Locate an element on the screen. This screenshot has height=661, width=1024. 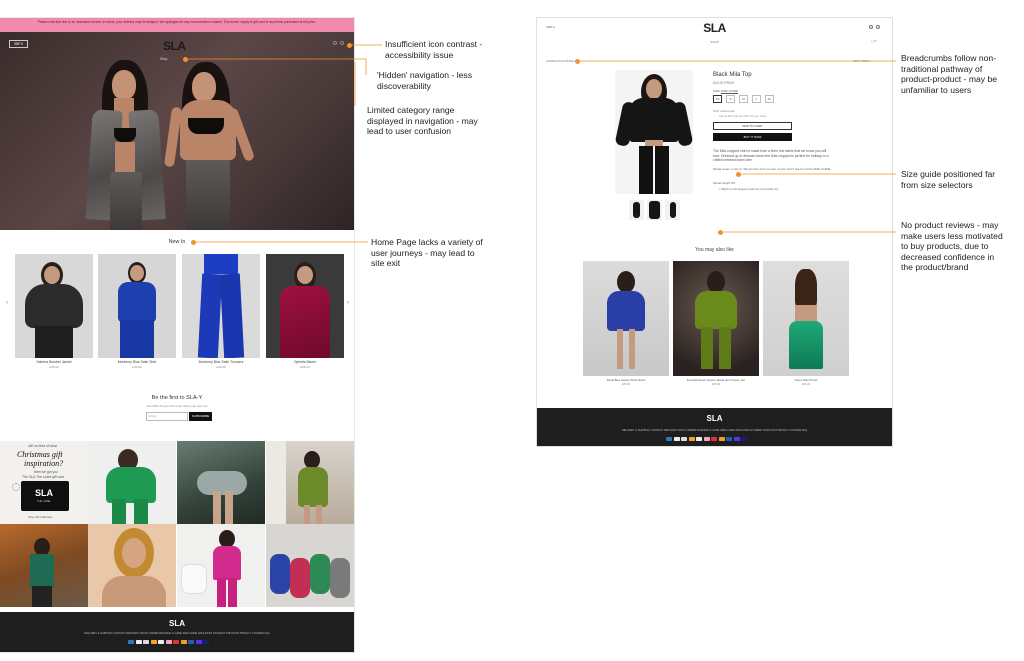
hero-nav-link: Shop is located at coordinates (163, 59).